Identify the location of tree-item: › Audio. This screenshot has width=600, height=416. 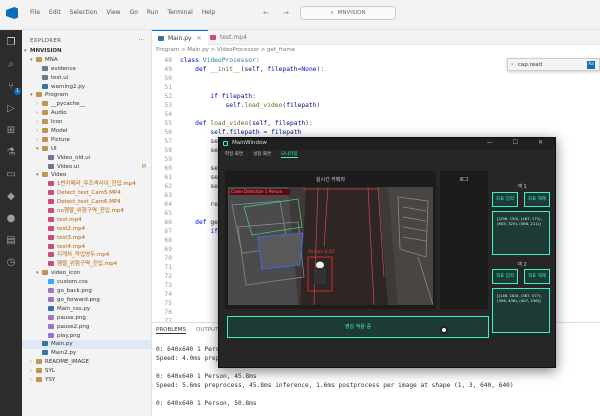
(86, 113).